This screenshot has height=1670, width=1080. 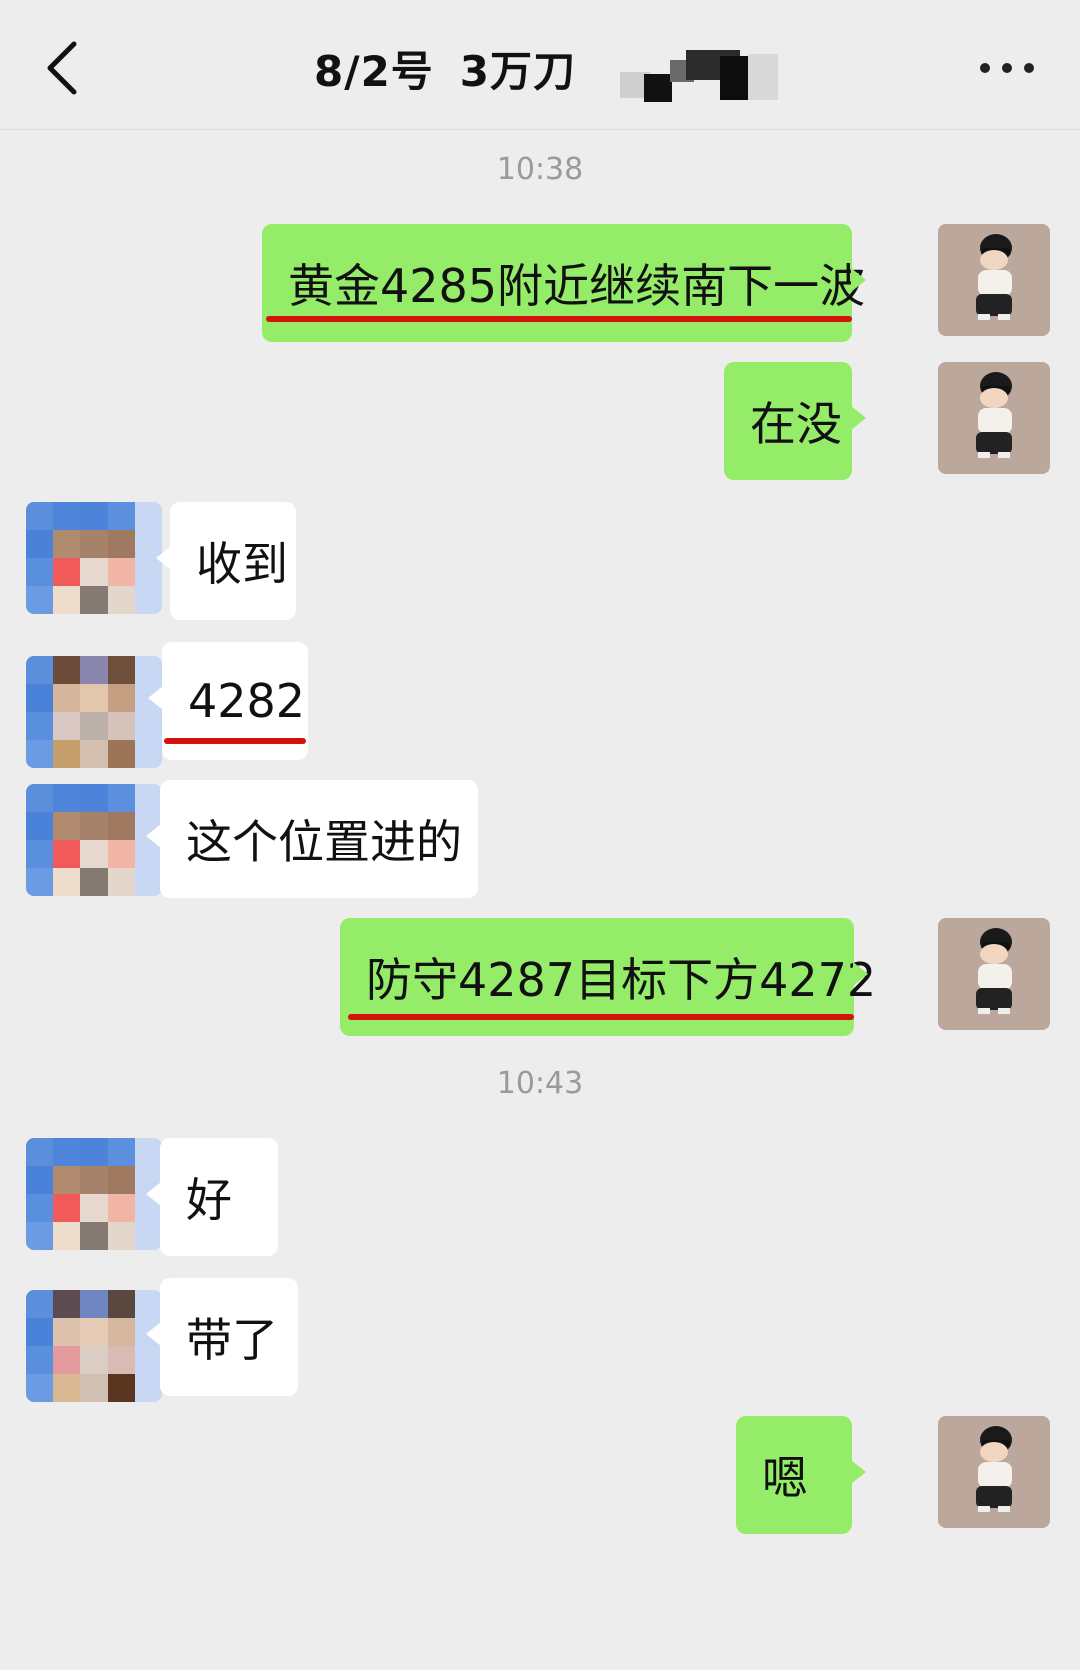 I want to click on chevron-left-icon, so click(x=62, y=68).